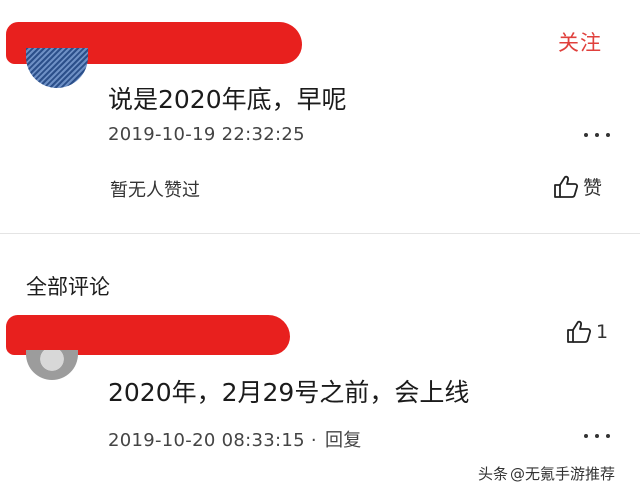 The image size is (640, 498). Describe the element at coordinates (580, 42) in the screenshot. I see `follow-button: 关注` at that location.